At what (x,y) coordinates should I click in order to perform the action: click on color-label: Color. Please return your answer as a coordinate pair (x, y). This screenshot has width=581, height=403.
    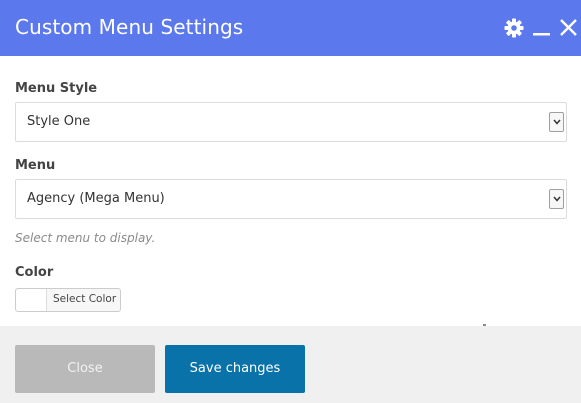
    Looking at the image, I should click on (34, 272).